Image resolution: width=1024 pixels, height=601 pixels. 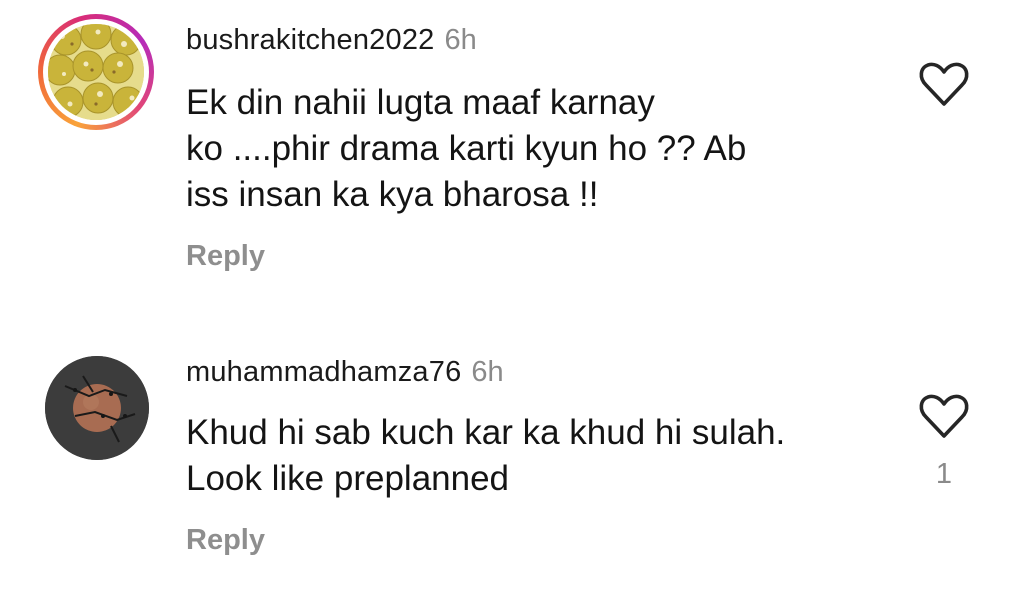 I want to click on moon-night-image, so click(x=97, y=408).